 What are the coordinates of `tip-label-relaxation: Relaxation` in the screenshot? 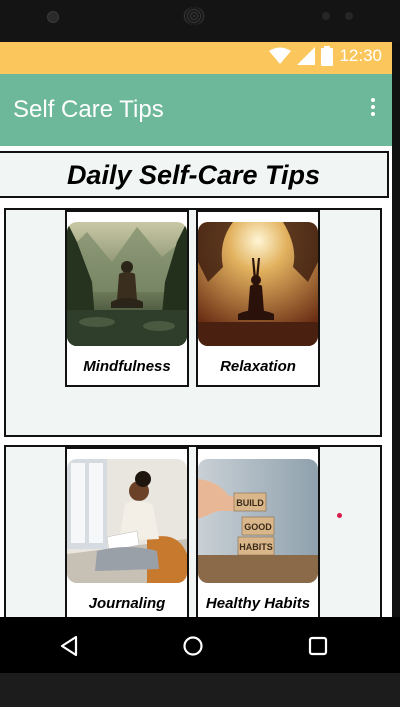 It's located at (258, 366).